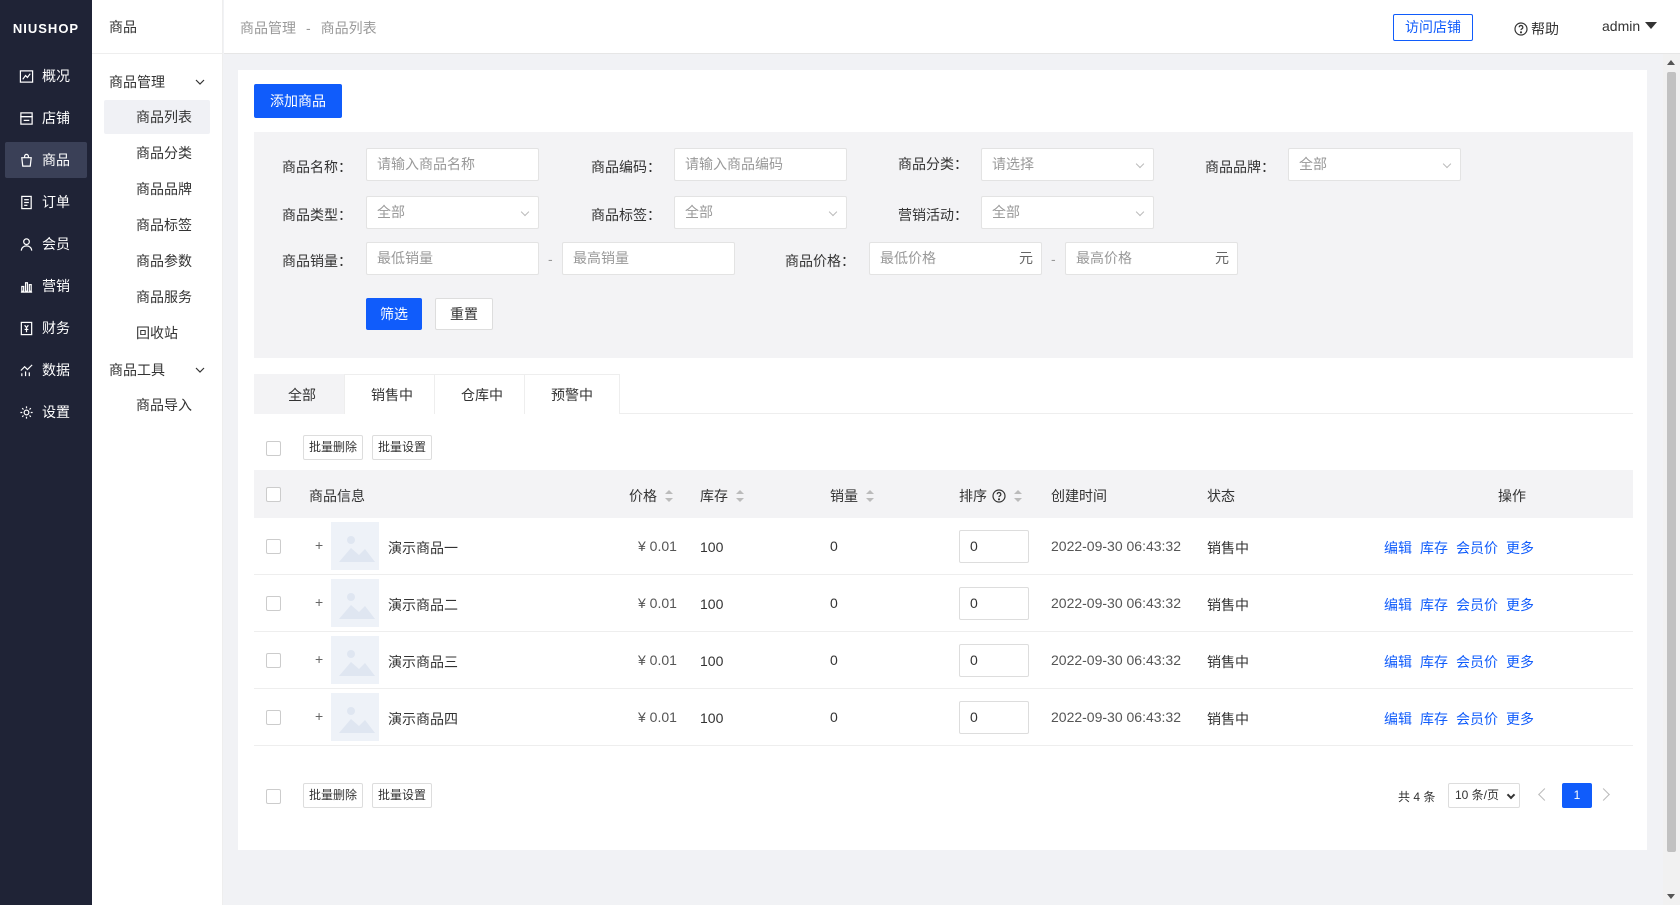 The image size is (1680, 905). I want to click on sidebar-item-member: 会员, so click(46, 244).